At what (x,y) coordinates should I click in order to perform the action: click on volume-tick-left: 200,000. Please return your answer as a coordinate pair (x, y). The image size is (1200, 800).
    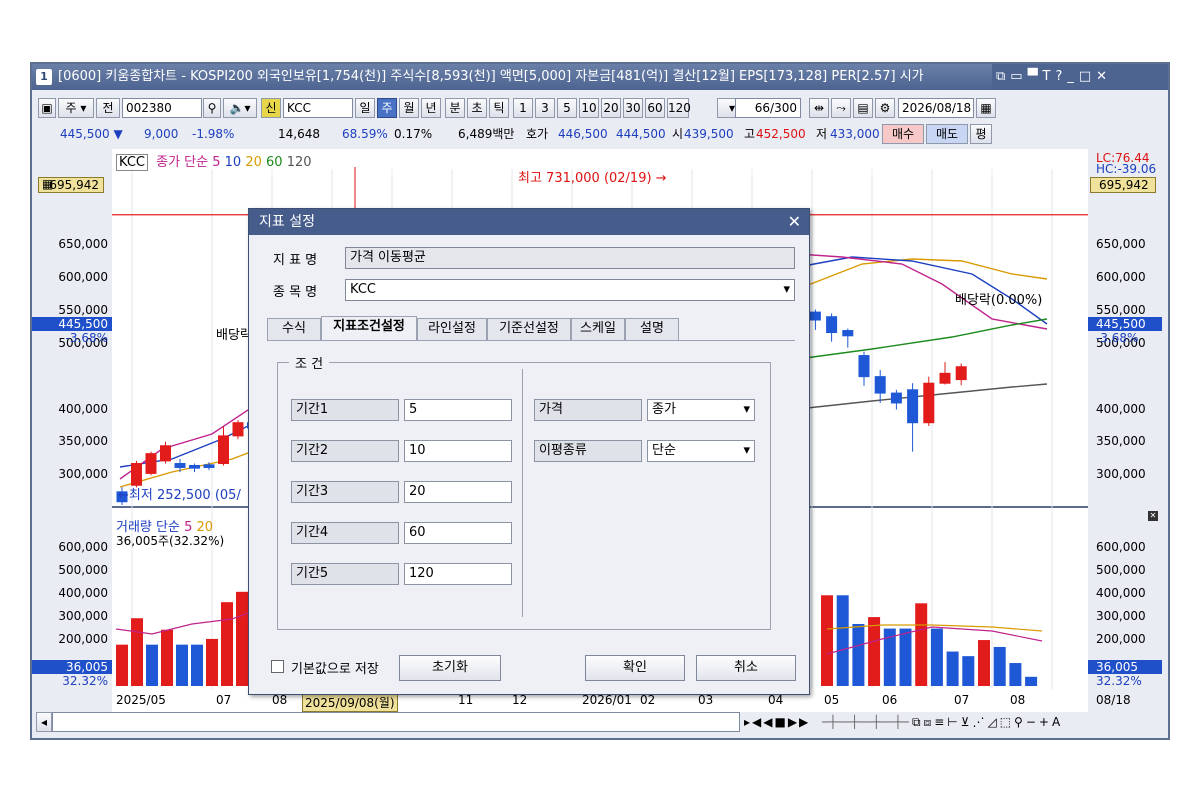
    Looking at the image, I should click on (83, 639).